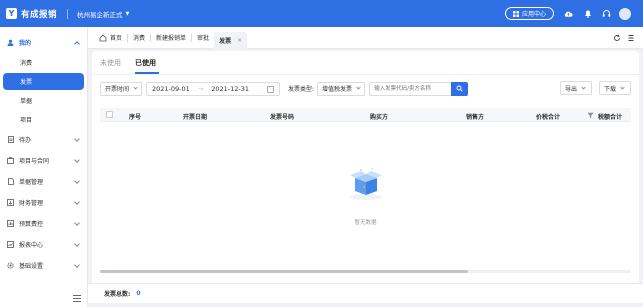 The image size is (643, 307). What do you see at coordinates (625, 13) in the screenshot?
I see `avatar` at bounding box center [625, 13].